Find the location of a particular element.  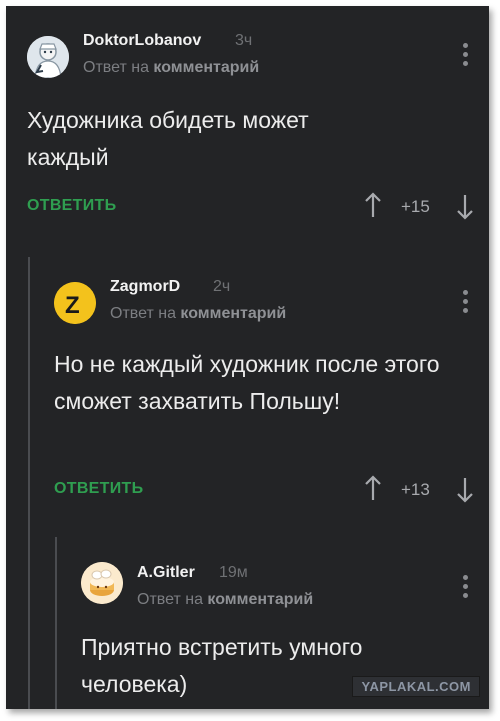

cake-avatar-icon is located at coordinates (102, 583).